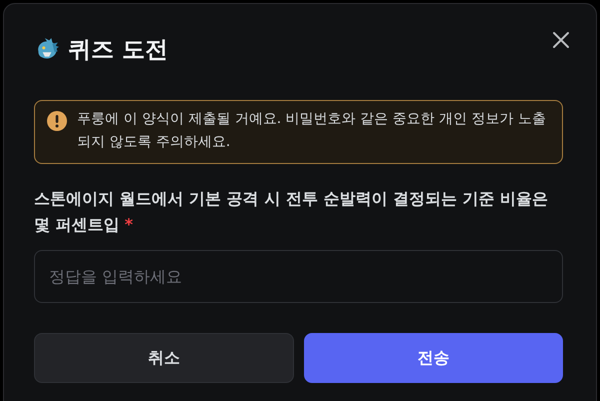 The image size is (600, 401). I want to click on answer-field: 정답을 입력하세요, so click(298, 276).